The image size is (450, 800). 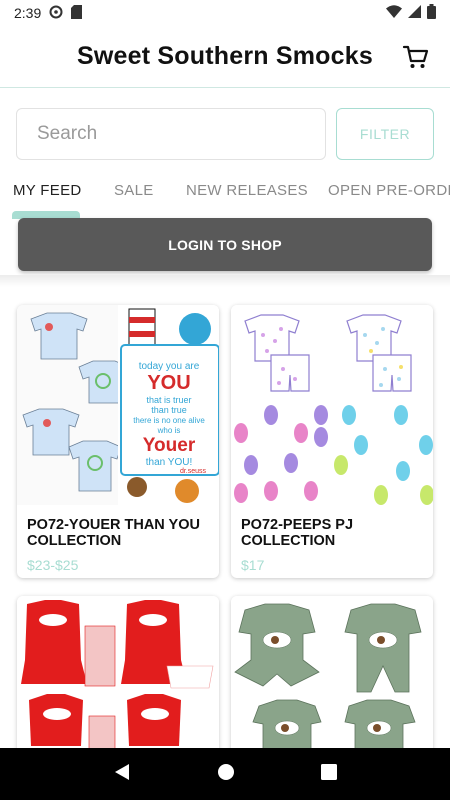 I want to click on wifi-icon, so click(x=394, y=13).